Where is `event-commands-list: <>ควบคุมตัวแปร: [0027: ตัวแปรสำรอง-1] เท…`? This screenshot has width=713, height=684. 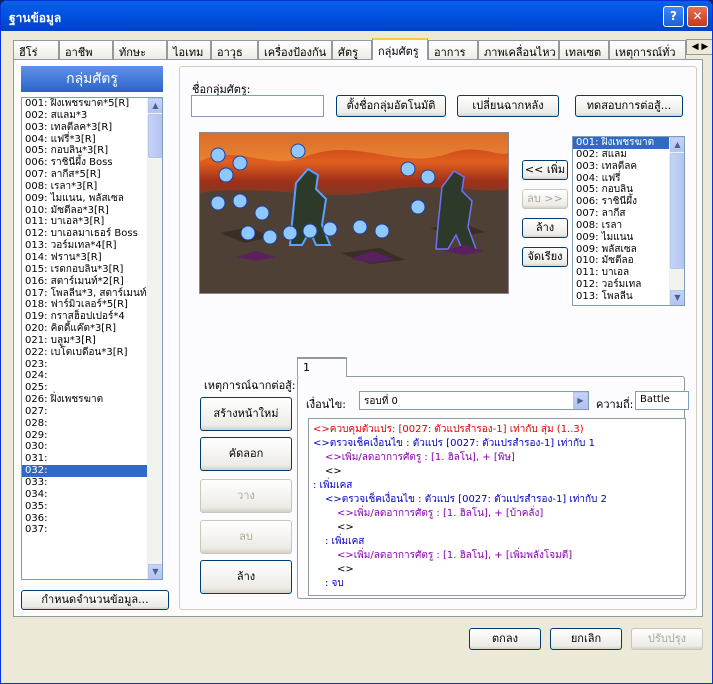
event-commands-list: <>ควบคุมตัวแปร: [0027: ตัวแปรสำรอง-1] เท… is located at coordinates (497, 507).